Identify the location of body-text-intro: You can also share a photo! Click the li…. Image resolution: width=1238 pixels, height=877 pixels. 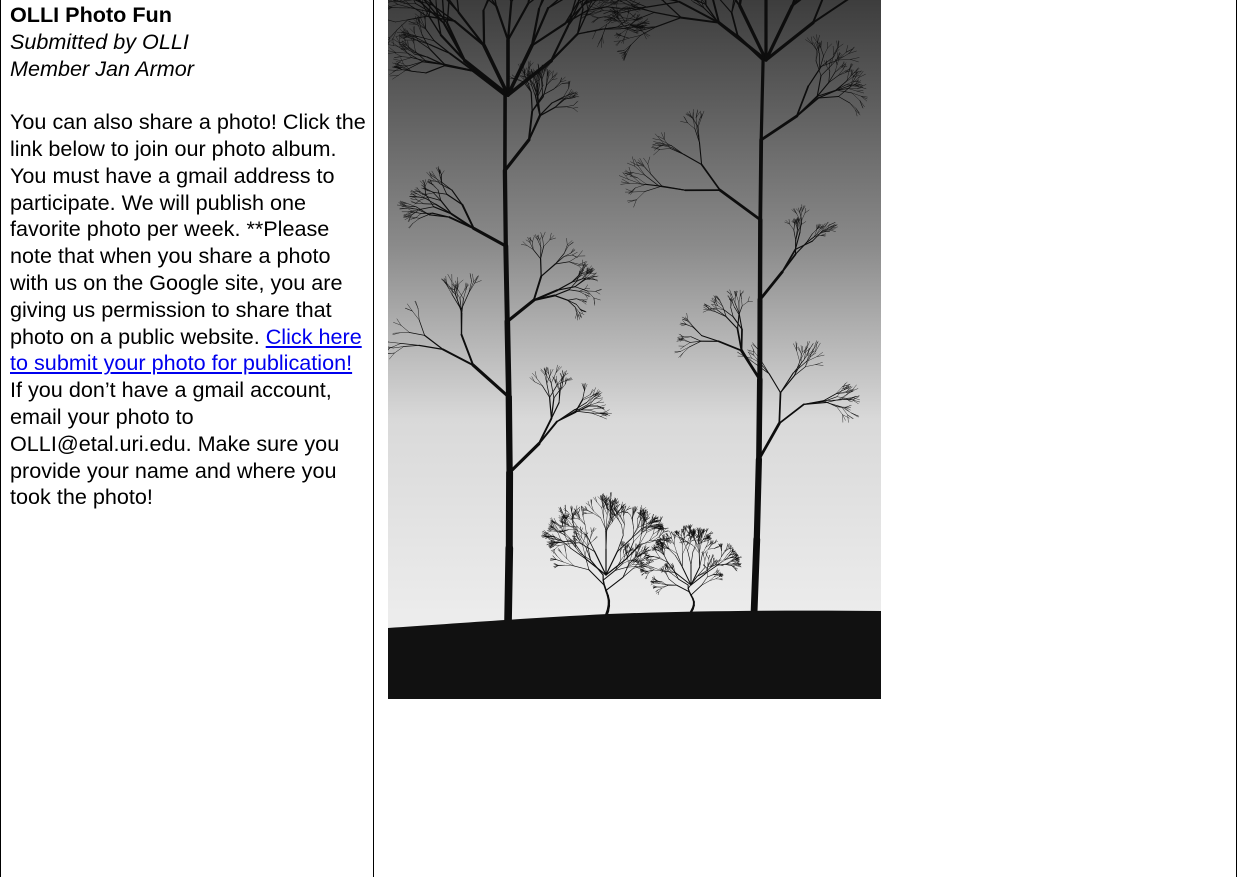
(188, 229).